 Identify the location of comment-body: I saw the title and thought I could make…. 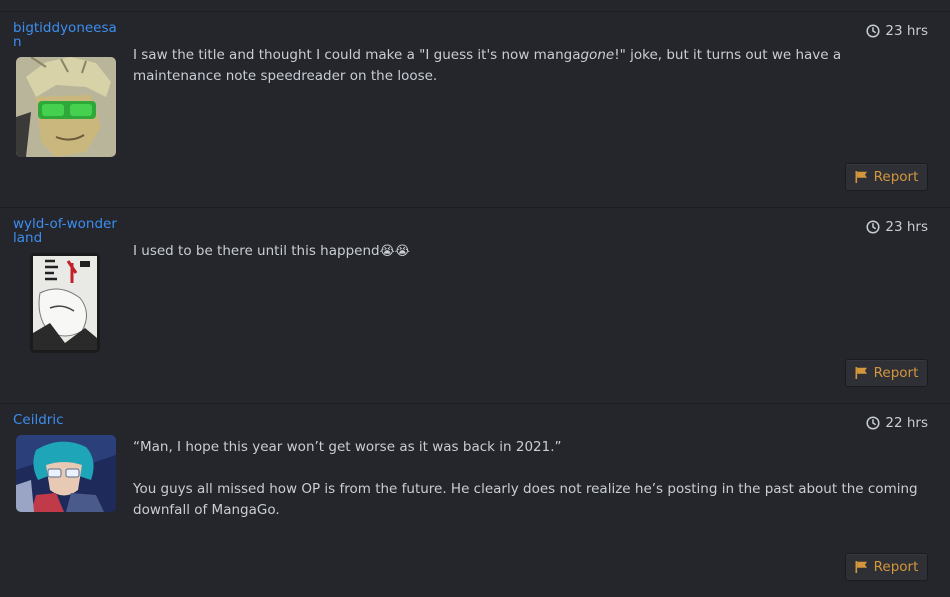
(528, 66).